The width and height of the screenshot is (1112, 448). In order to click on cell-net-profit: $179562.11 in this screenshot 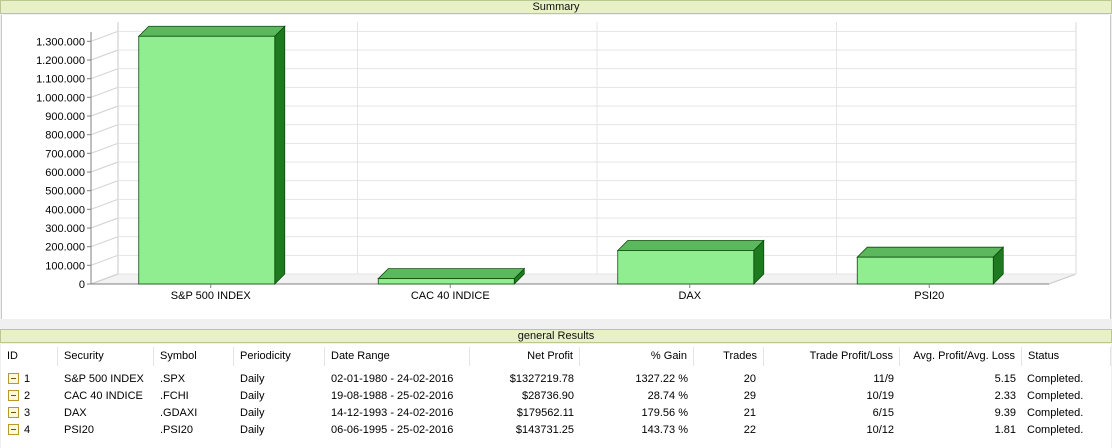, I will do `click(545, 413)`.